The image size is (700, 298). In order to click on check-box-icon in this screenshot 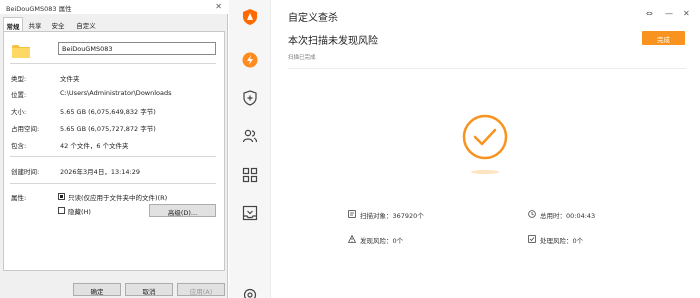, I will do `click(532, 239)`.